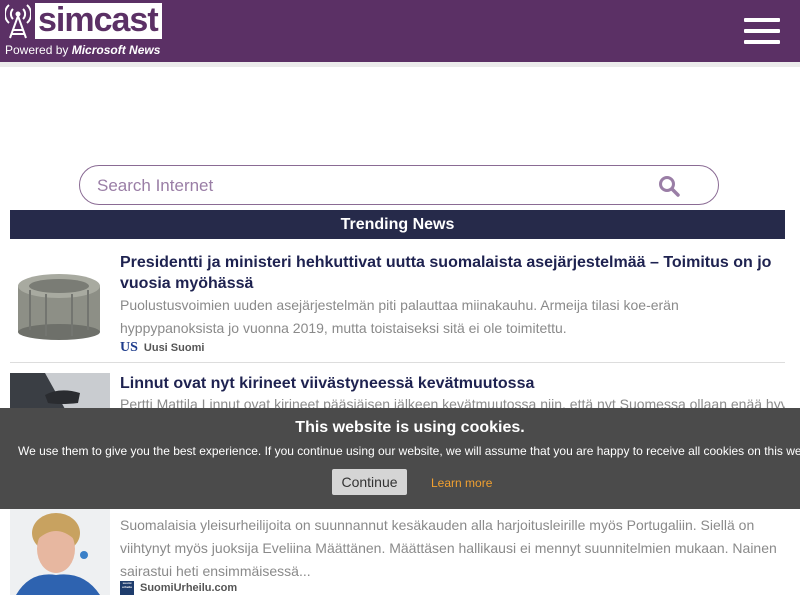  What do you see at coordinates (127, 588) in the screenshot?
I see `suomiurheilu-logo: suomi urheilu` at bounding box center [127, 588].